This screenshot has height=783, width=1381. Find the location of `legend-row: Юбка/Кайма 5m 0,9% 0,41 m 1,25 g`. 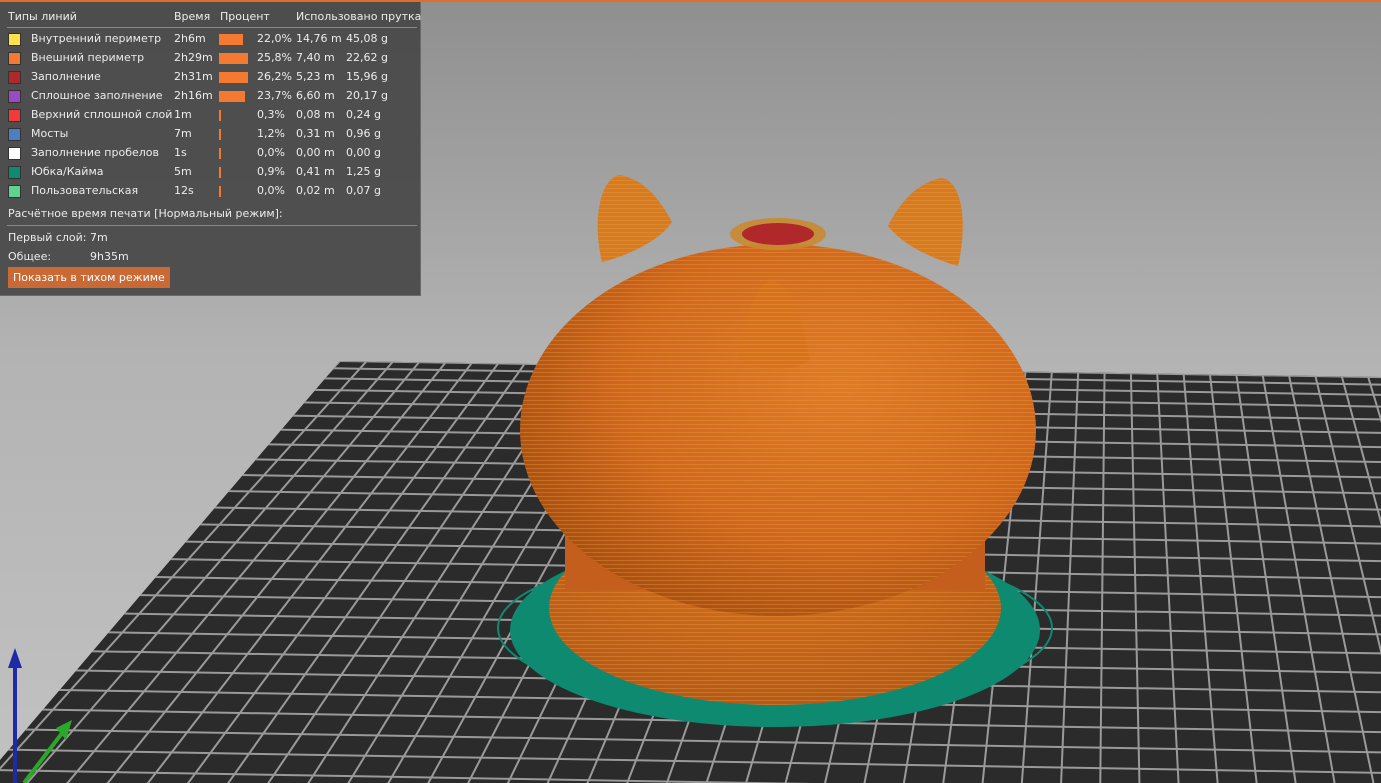

legend-row: Юбка/Кайма 5m 0,9% 0,41 m 1,25 g is located at coordinates (210, 173).